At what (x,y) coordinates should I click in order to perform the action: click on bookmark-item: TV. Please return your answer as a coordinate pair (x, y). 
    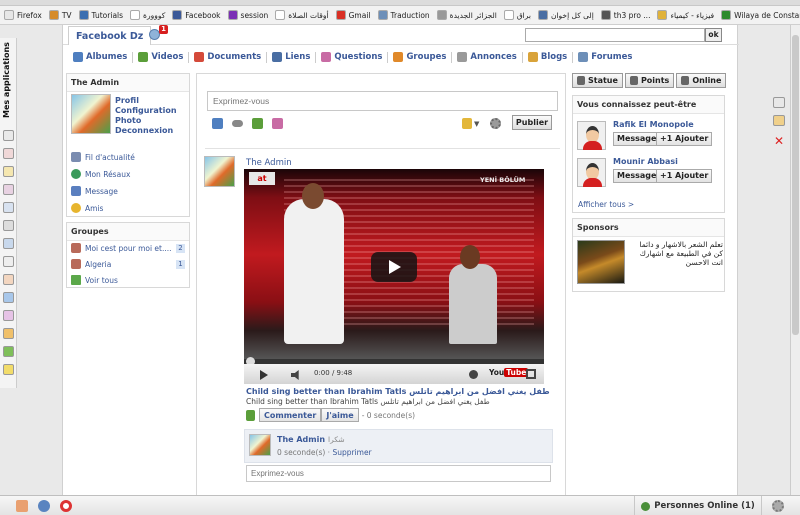
    Looking at the image, I should click on (60, 15).